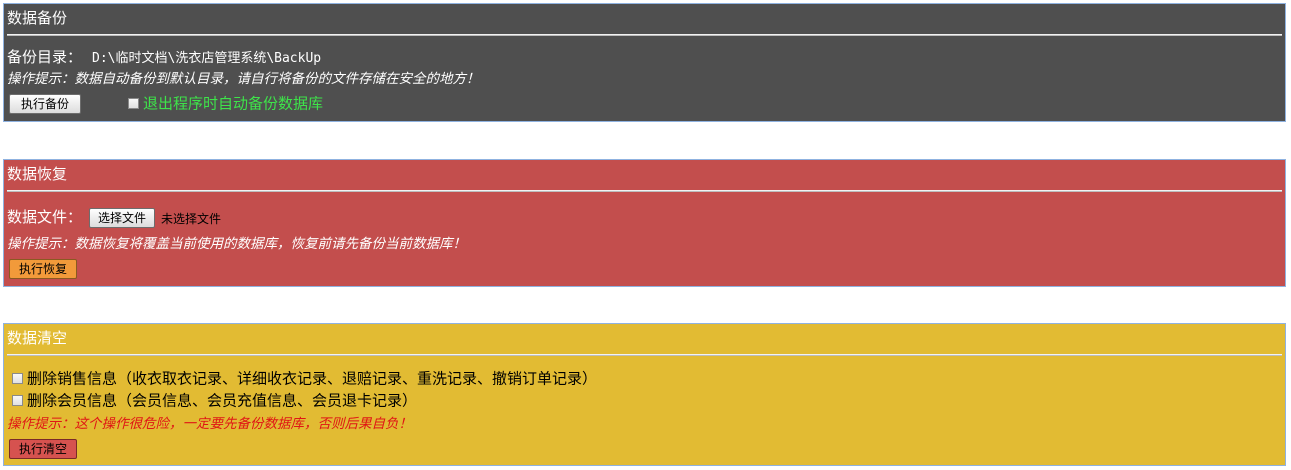 Image resolution: width=1291 pixels, height=470 pixels. Describe the element at coordinates (17, 378) in the screenshot. I see `delete-sales-checkbox` at that location.